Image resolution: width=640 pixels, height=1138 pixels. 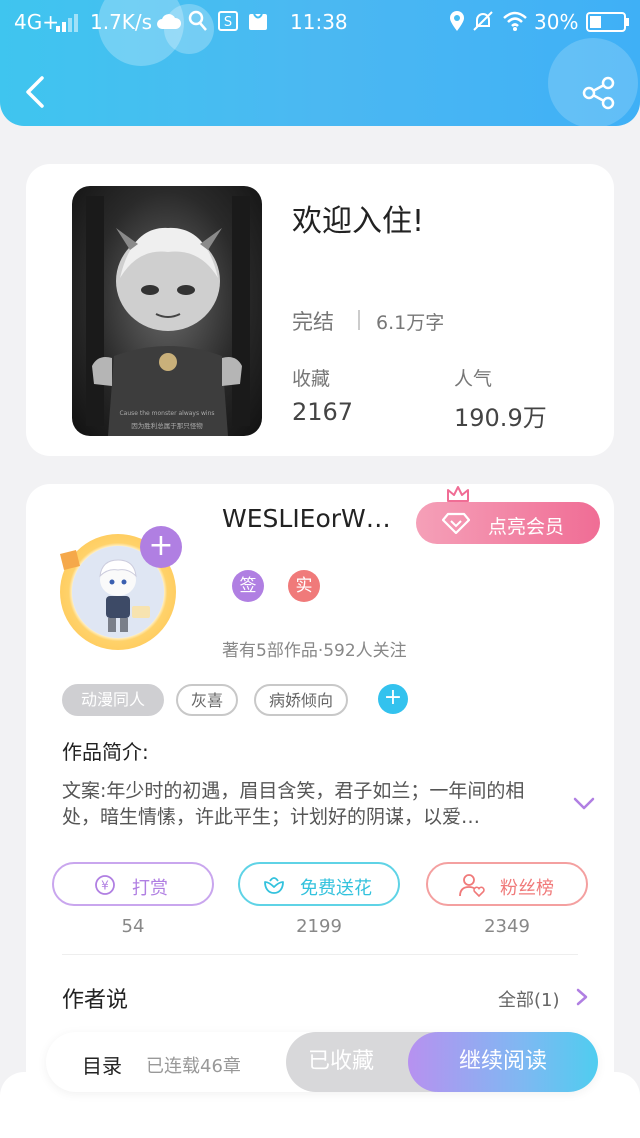 I want to click on tag-anime-fanfic: 动漫同人, so click(x=113, y=700).